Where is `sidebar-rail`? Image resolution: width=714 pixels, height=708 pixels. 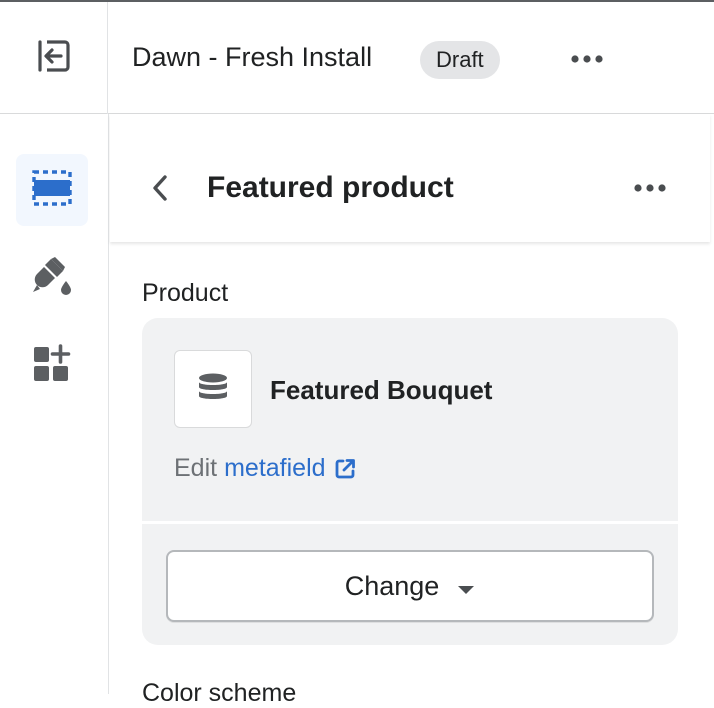
sidebar-rail is located at coordinates (54, 404).